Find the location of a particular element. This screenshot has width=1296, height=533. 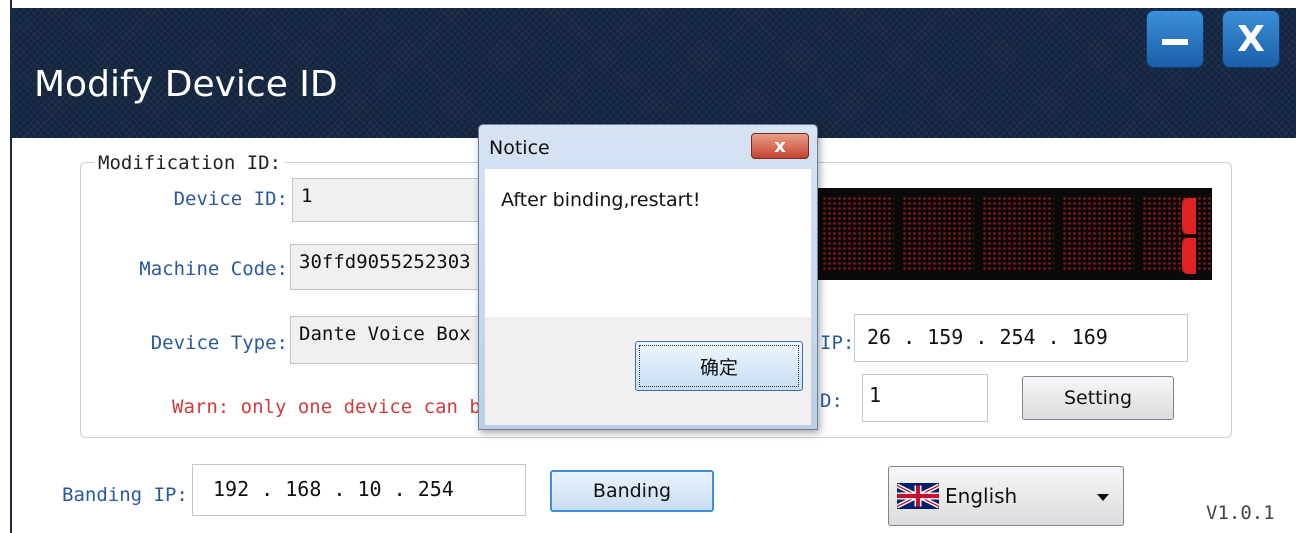

target-id-input: 1 is located at coordinates (925, 398).